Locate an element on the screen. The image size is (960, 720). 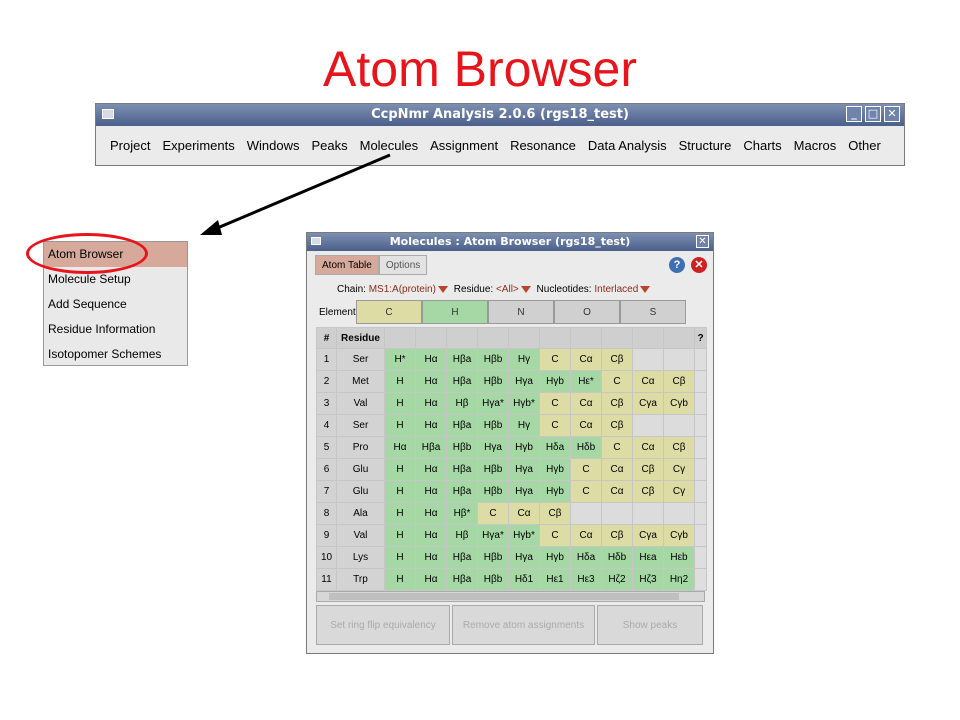
close-dialog-icon: ✕ is located at coordinates (699, 265).